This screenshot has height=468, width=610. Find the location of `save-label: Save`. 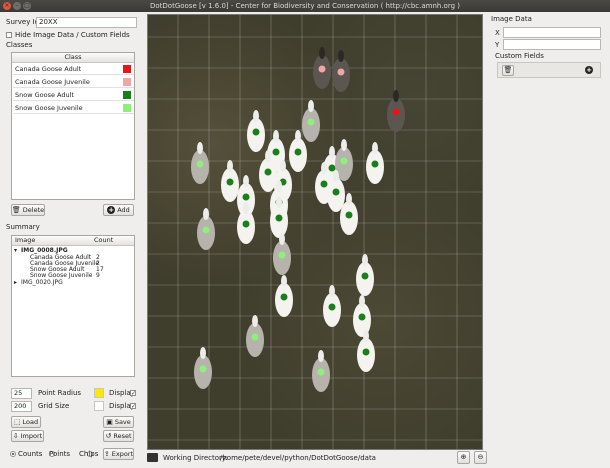

save-label: Save is located at coordinates (122, 422).